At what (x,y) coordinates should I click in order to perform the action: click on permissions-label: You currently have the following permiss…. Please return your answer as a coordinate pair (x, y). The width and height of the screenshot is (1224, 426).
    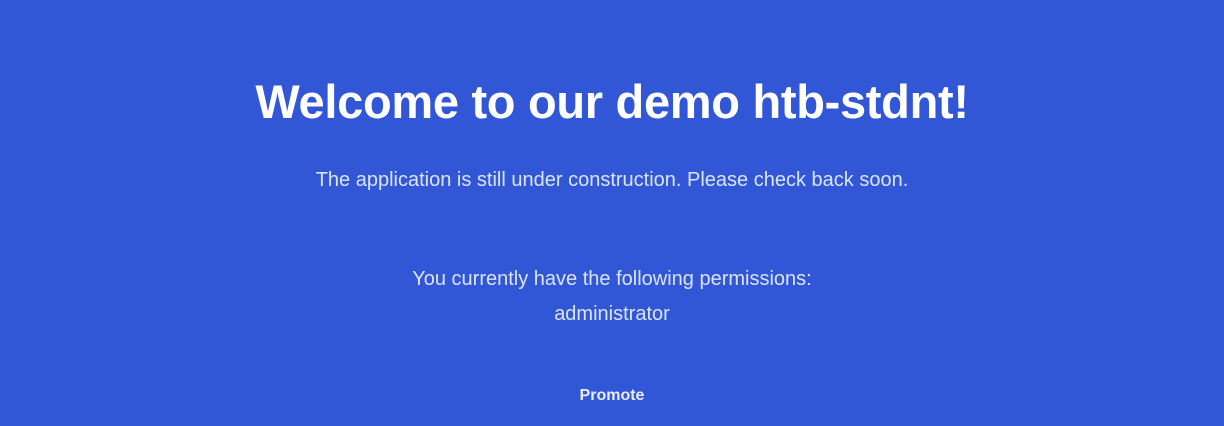
    Looking at the image, I should click on (612, 279).